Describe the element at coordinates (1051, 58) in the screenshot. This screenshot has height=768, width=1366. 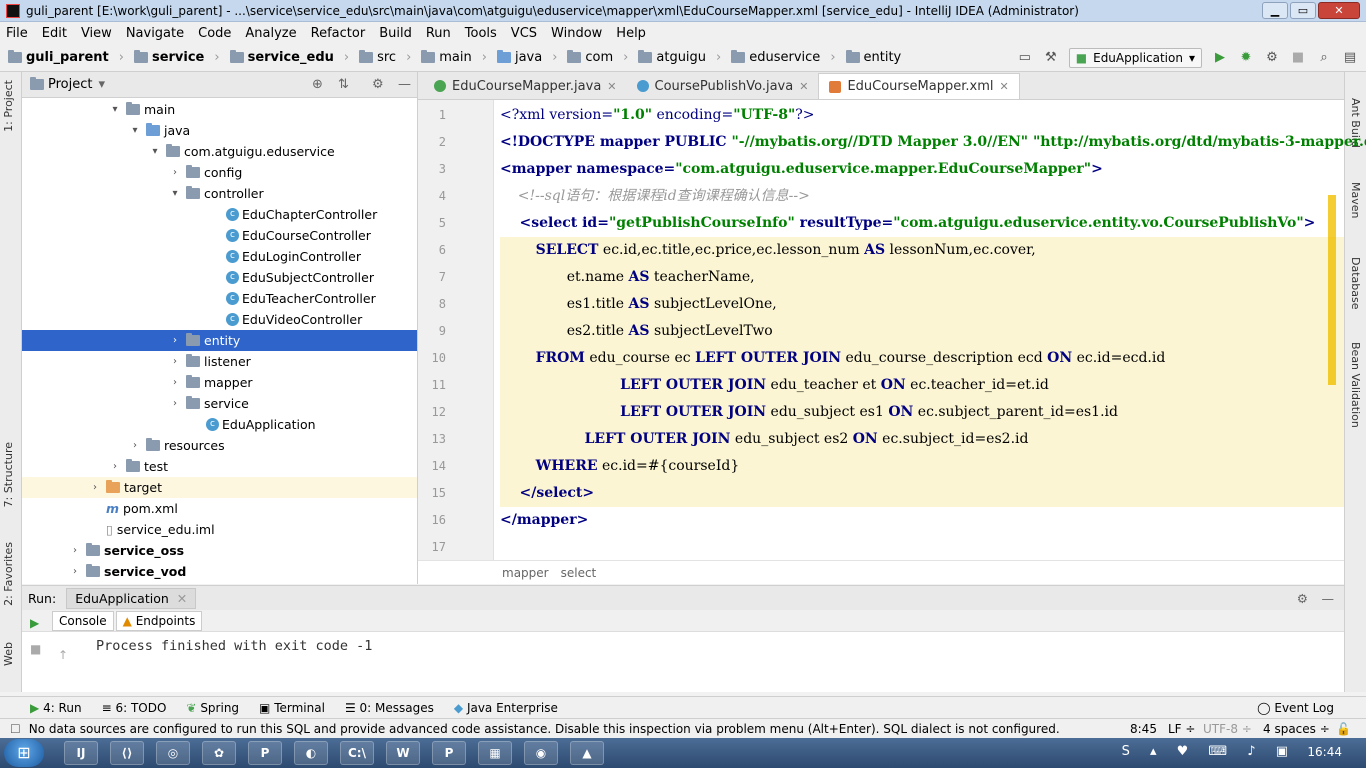
I see `build-hammer-icon: ⚒` at that location.